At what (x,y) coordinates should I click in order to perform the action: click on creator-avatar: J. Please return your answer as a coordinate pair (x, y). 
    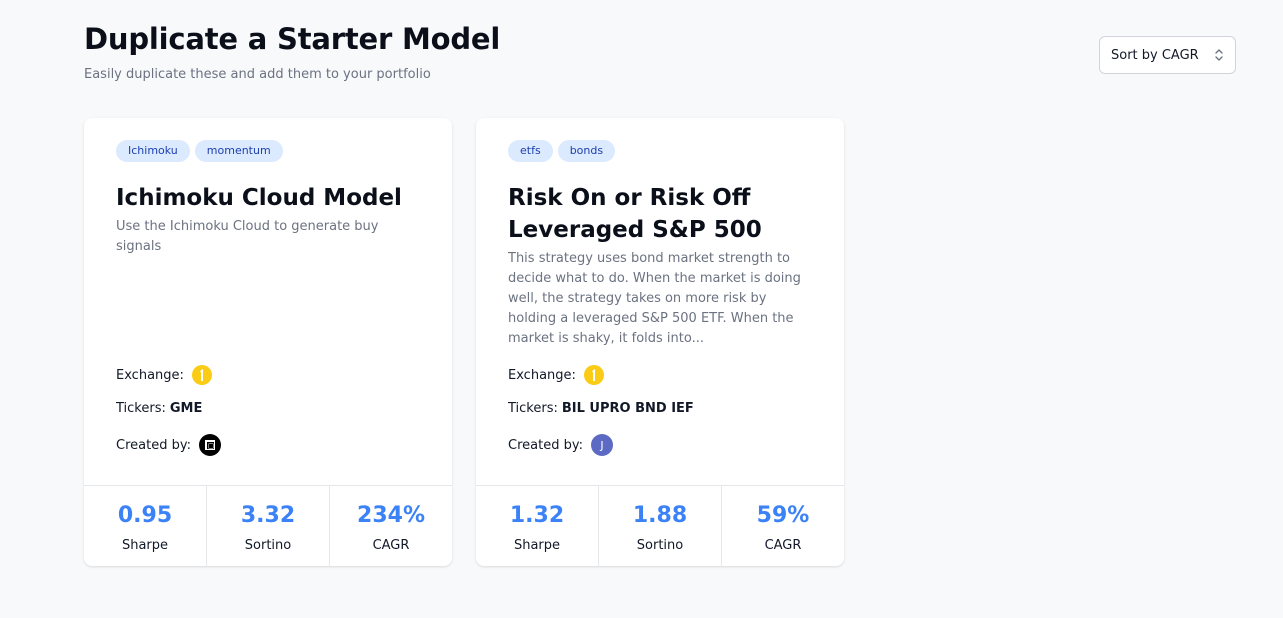
    Looking at the image, I should click on (601, 445).